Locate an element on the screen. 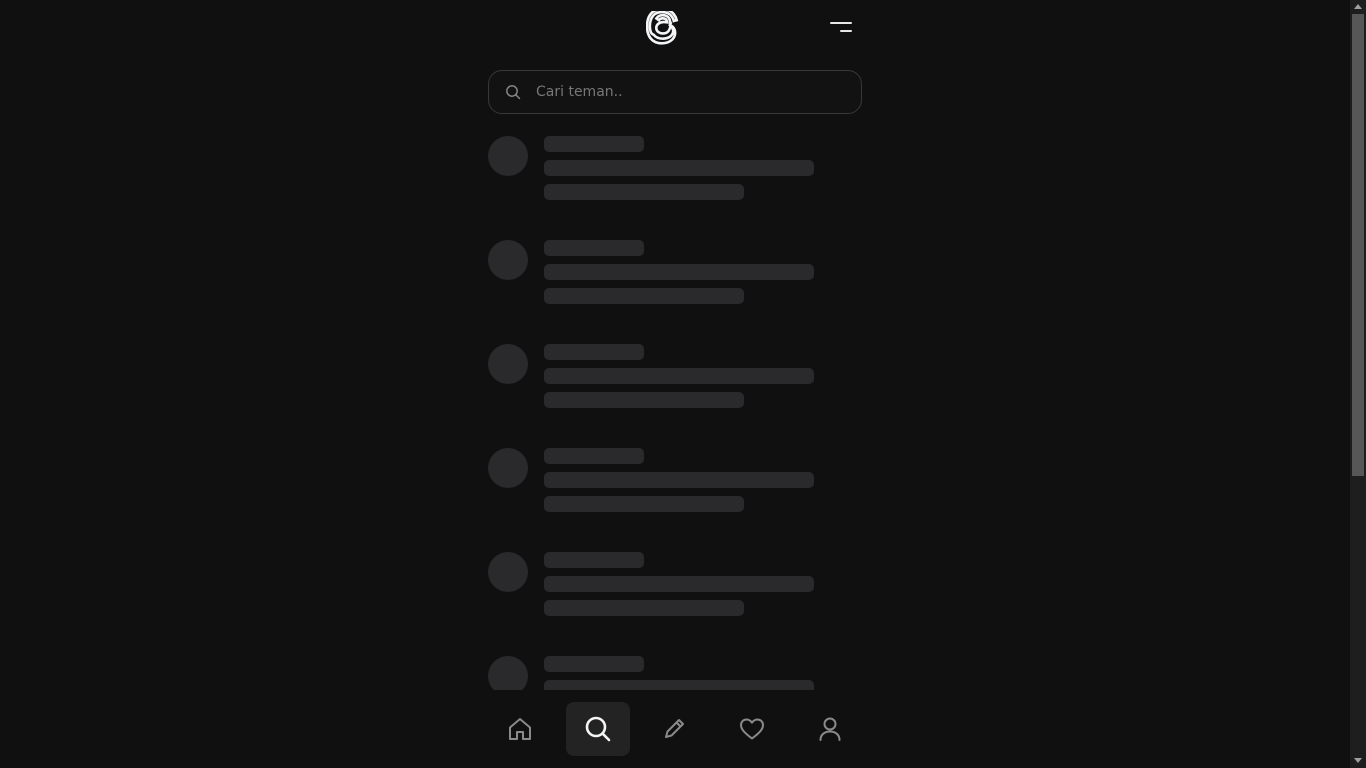 The image size is (1366, 768). user-icon is located at coordinates (830, 729).